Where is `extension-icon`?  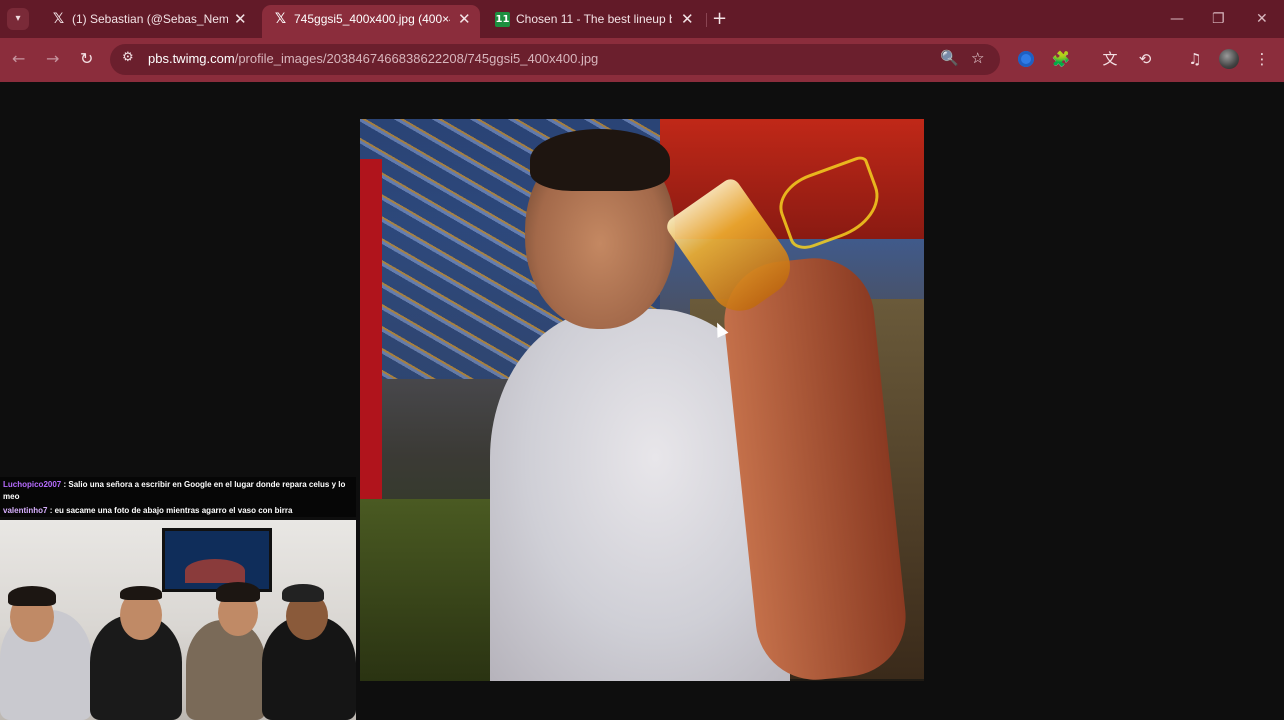
extension-icon is located at coordinates (1026, 59).